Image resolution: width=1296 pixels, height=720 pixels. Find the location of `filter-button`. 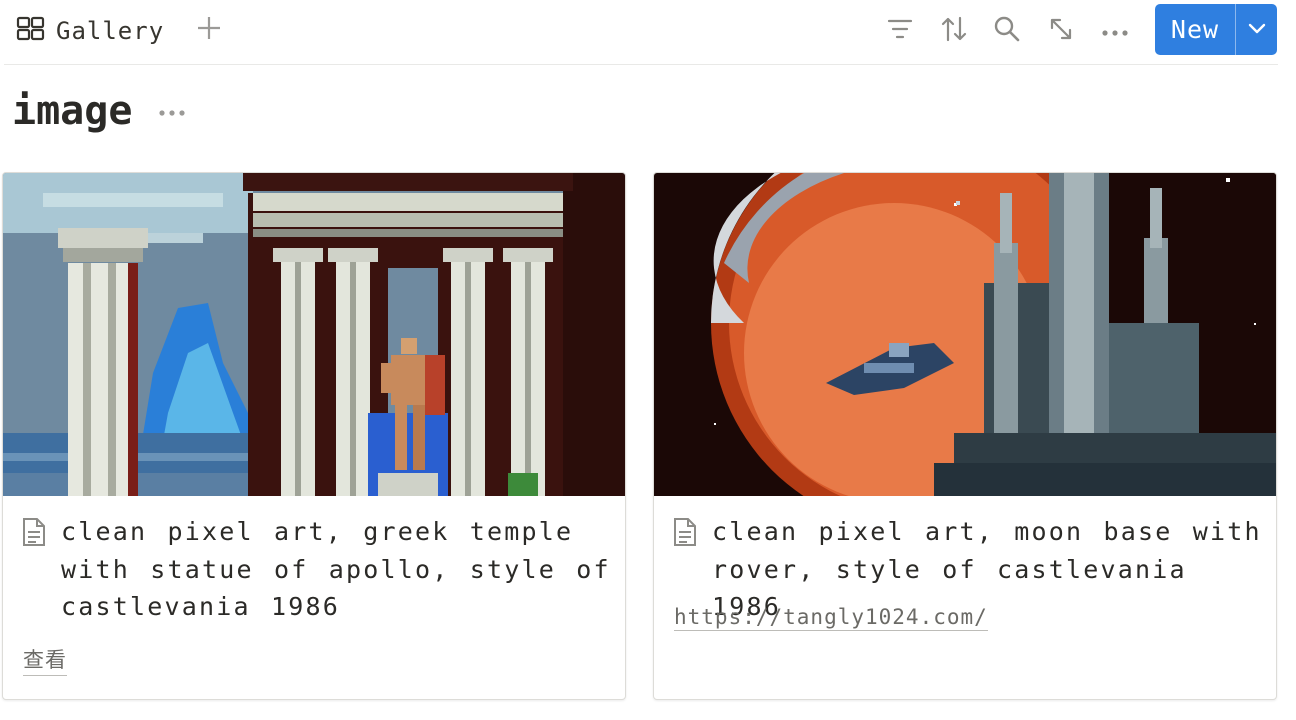

filter-button is located at coordinates (900, 31).